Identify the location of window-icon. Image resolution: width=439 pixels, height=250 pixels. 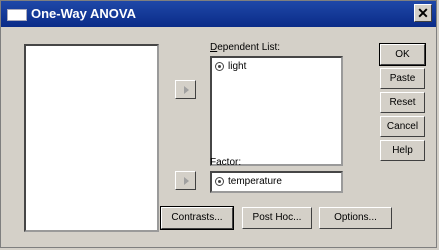
(17, 15).